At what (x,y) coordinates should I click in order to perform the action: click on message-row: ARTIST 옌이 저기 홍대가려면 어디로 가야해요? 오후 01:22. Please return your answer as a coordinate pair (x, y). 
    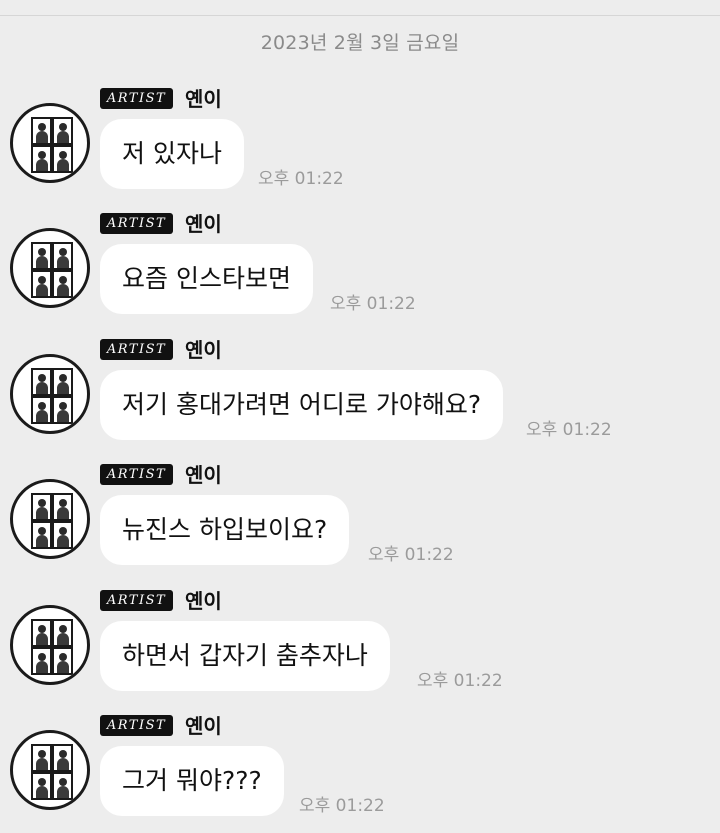
    Looking at the image, I should click on (360, 397).